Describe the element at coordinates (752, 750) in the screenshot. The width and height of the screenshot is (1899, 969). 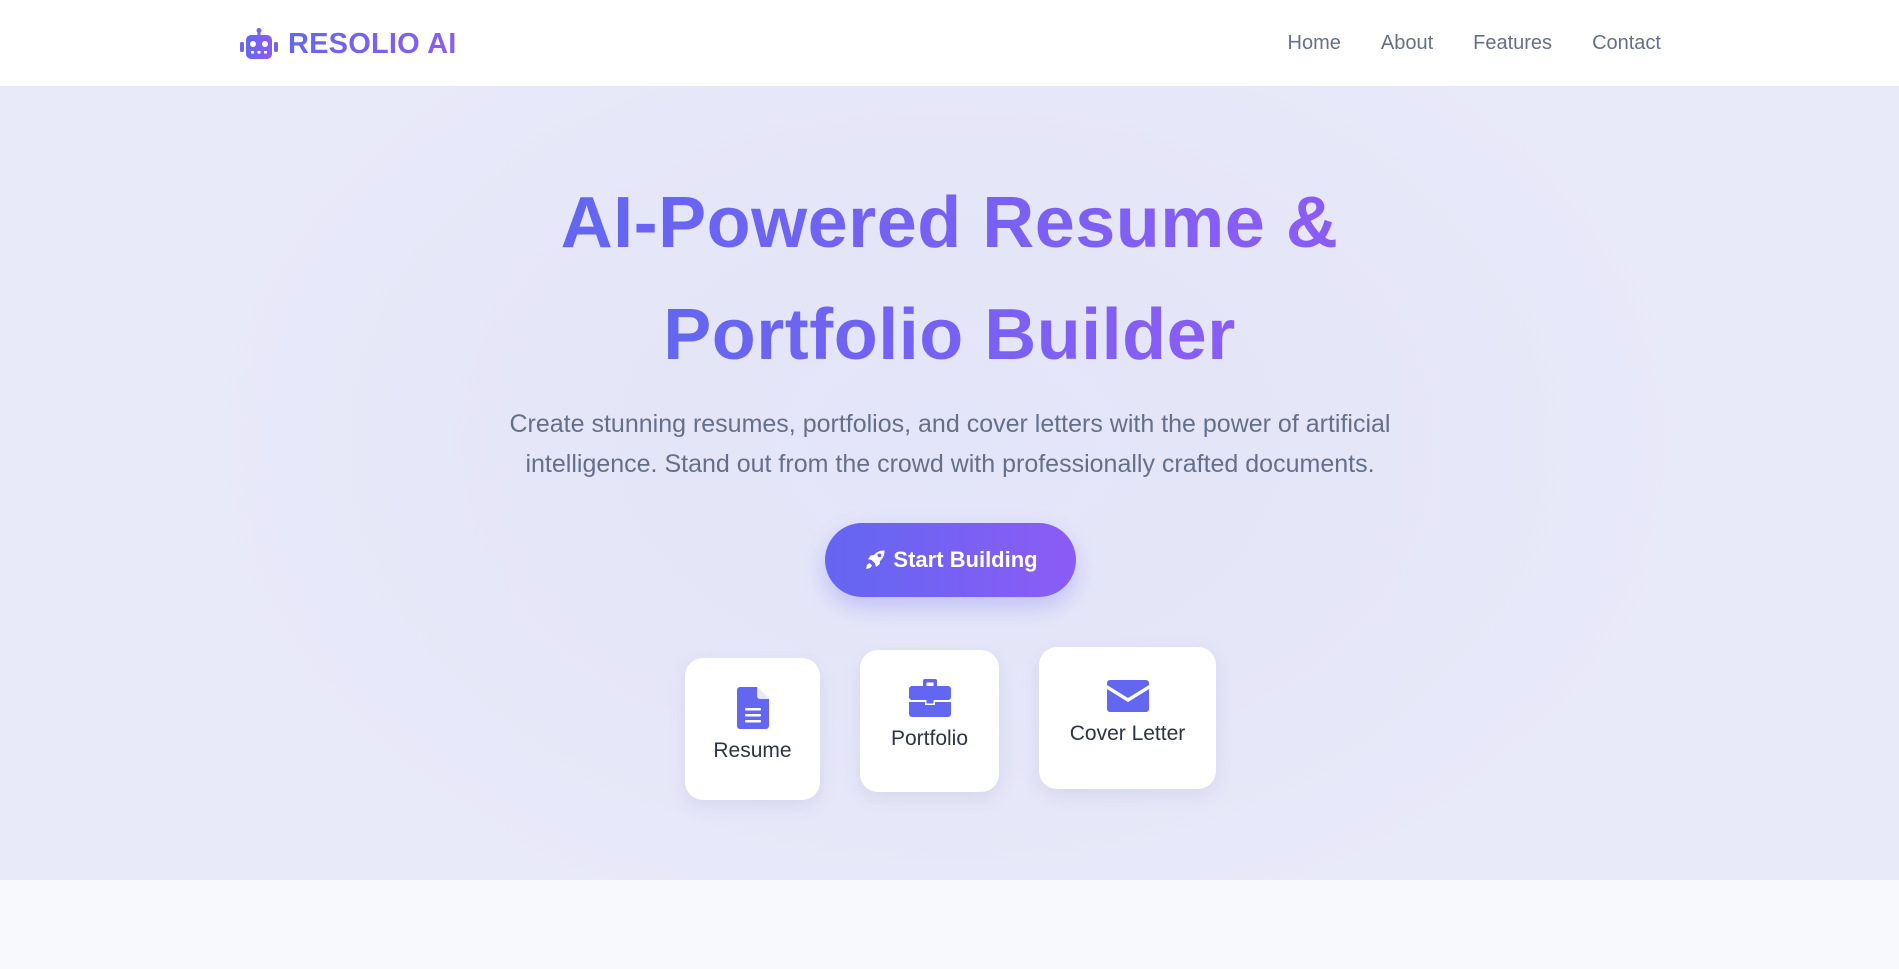
I see `resume-card-label: Resume` at that location.